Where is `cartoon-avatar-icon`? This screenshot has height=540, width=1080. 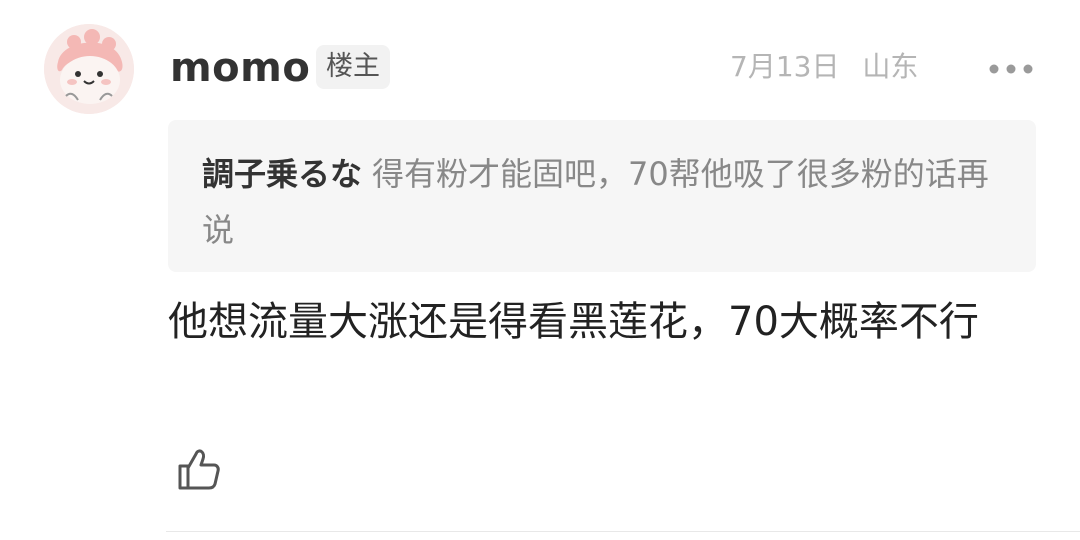 cartoon-avatar-icon is located at coordinates (89, 69).